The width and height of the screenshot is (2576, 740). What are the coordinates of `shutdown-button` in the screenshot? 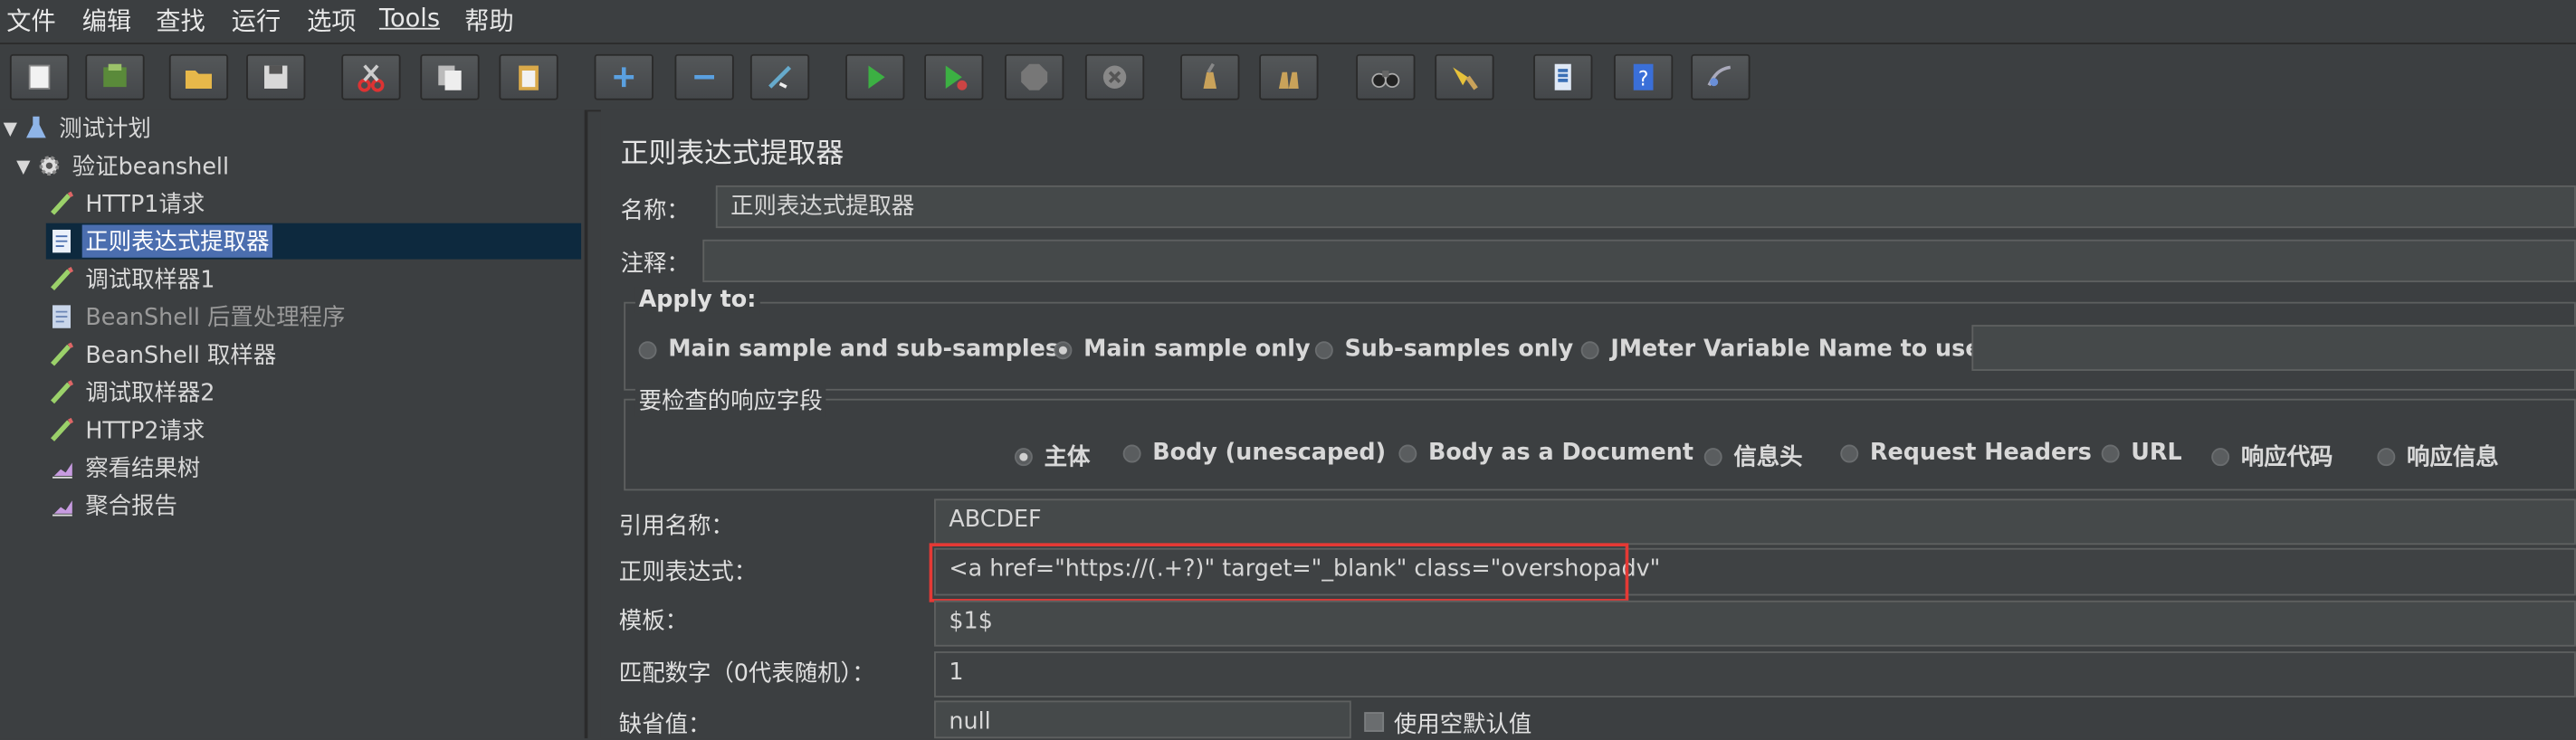 It's located at (1115, 76).